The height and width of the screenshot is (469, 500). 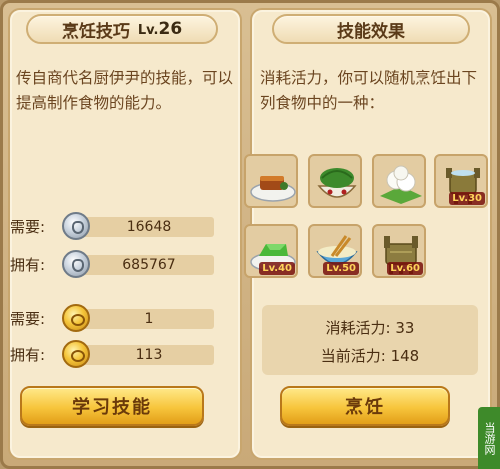 I want to click on steamed-bun-leaf-icon, so click(x=401, y=184).